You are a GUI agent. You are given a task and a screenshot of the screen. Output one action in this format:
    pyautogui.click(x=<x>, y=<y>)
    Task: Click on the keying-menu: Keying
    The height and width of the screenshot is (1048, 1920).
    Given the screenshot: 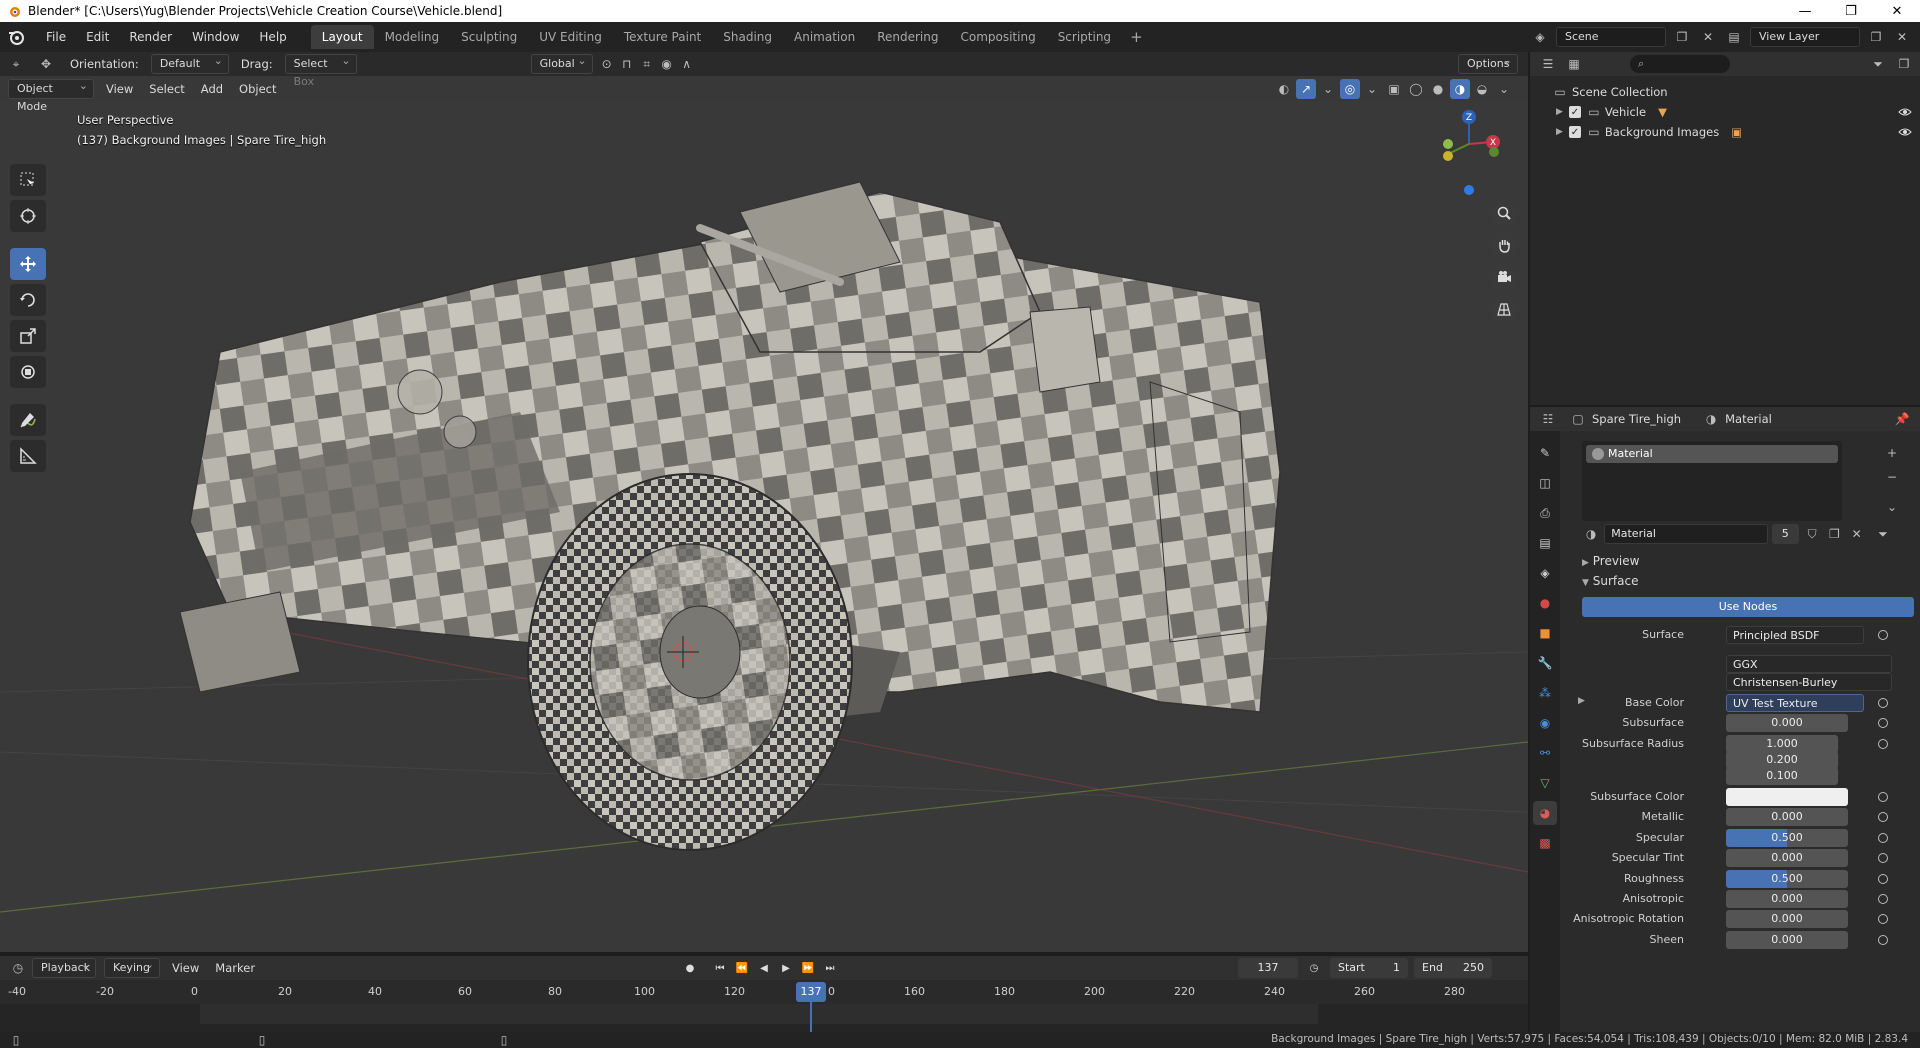 What is the action you would take?
    pyautogui.click(x=132, y=967)
    